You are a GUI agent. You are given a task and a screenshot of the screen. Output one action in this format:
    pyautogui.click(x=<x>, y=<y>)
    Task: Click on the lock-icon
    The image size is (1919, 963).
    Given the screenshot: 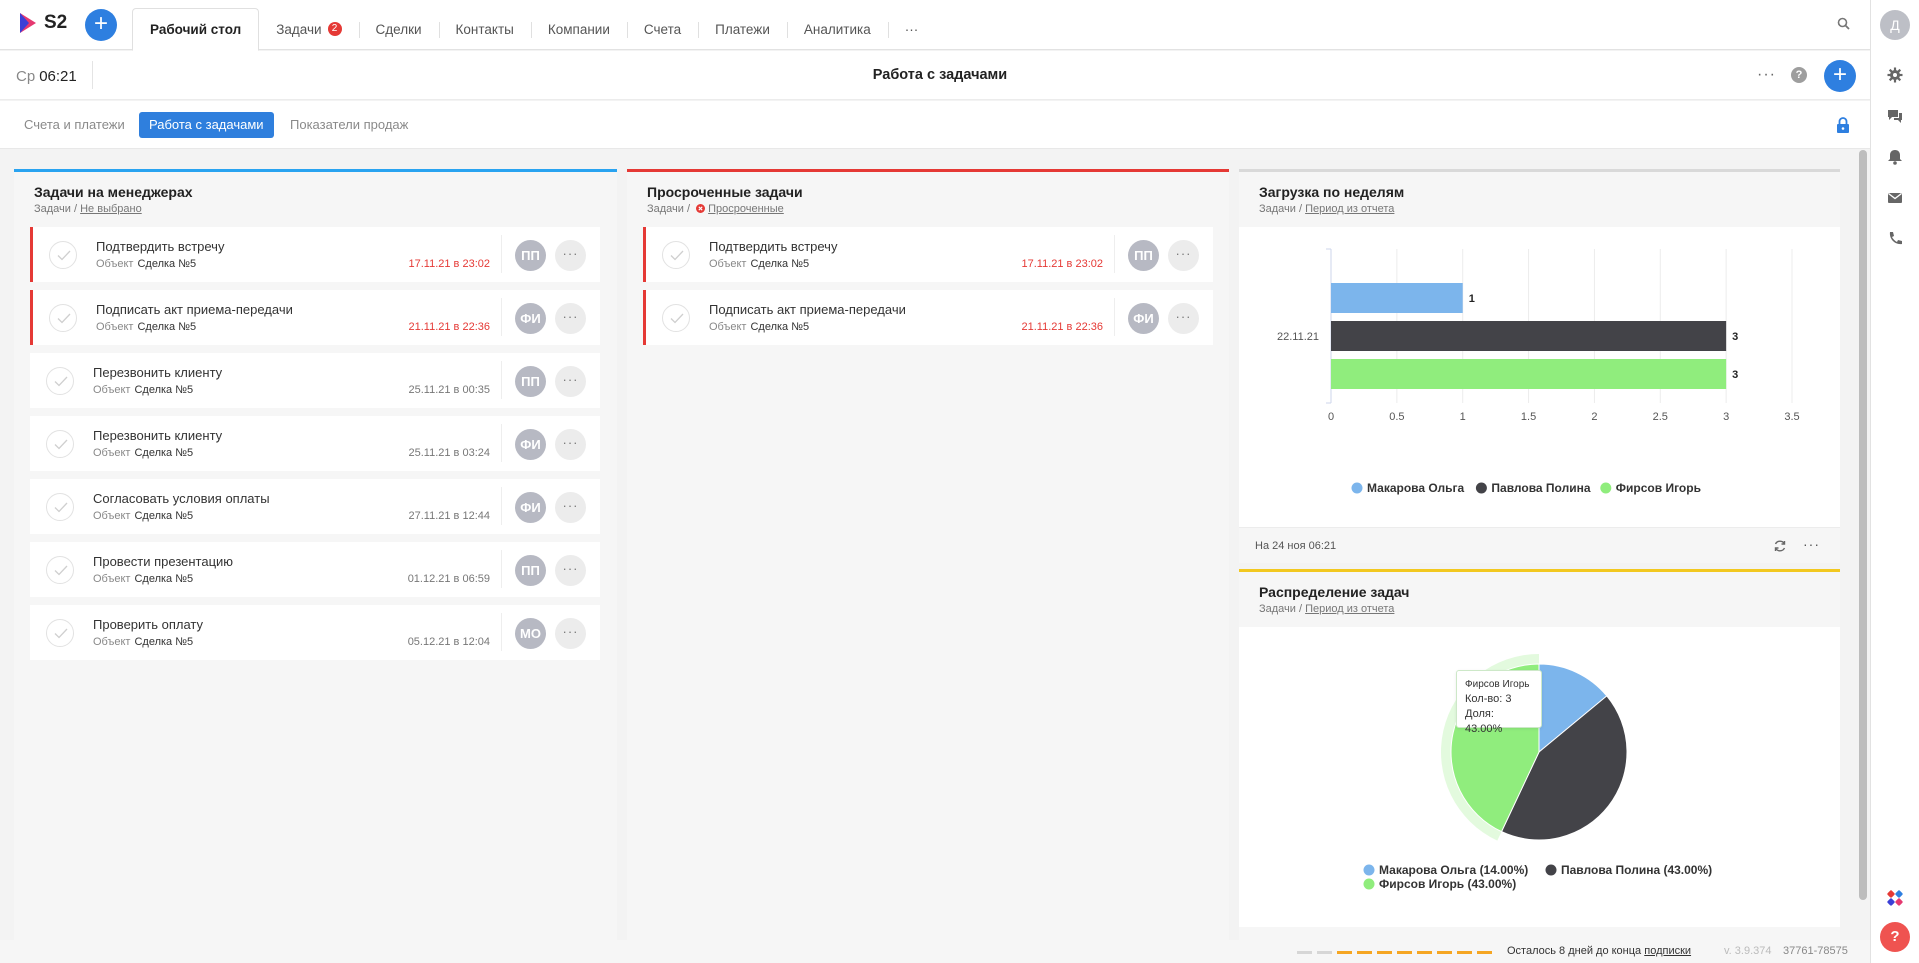 What is the action you would take?
    pyautogui.click(x=1843, y=125)
    